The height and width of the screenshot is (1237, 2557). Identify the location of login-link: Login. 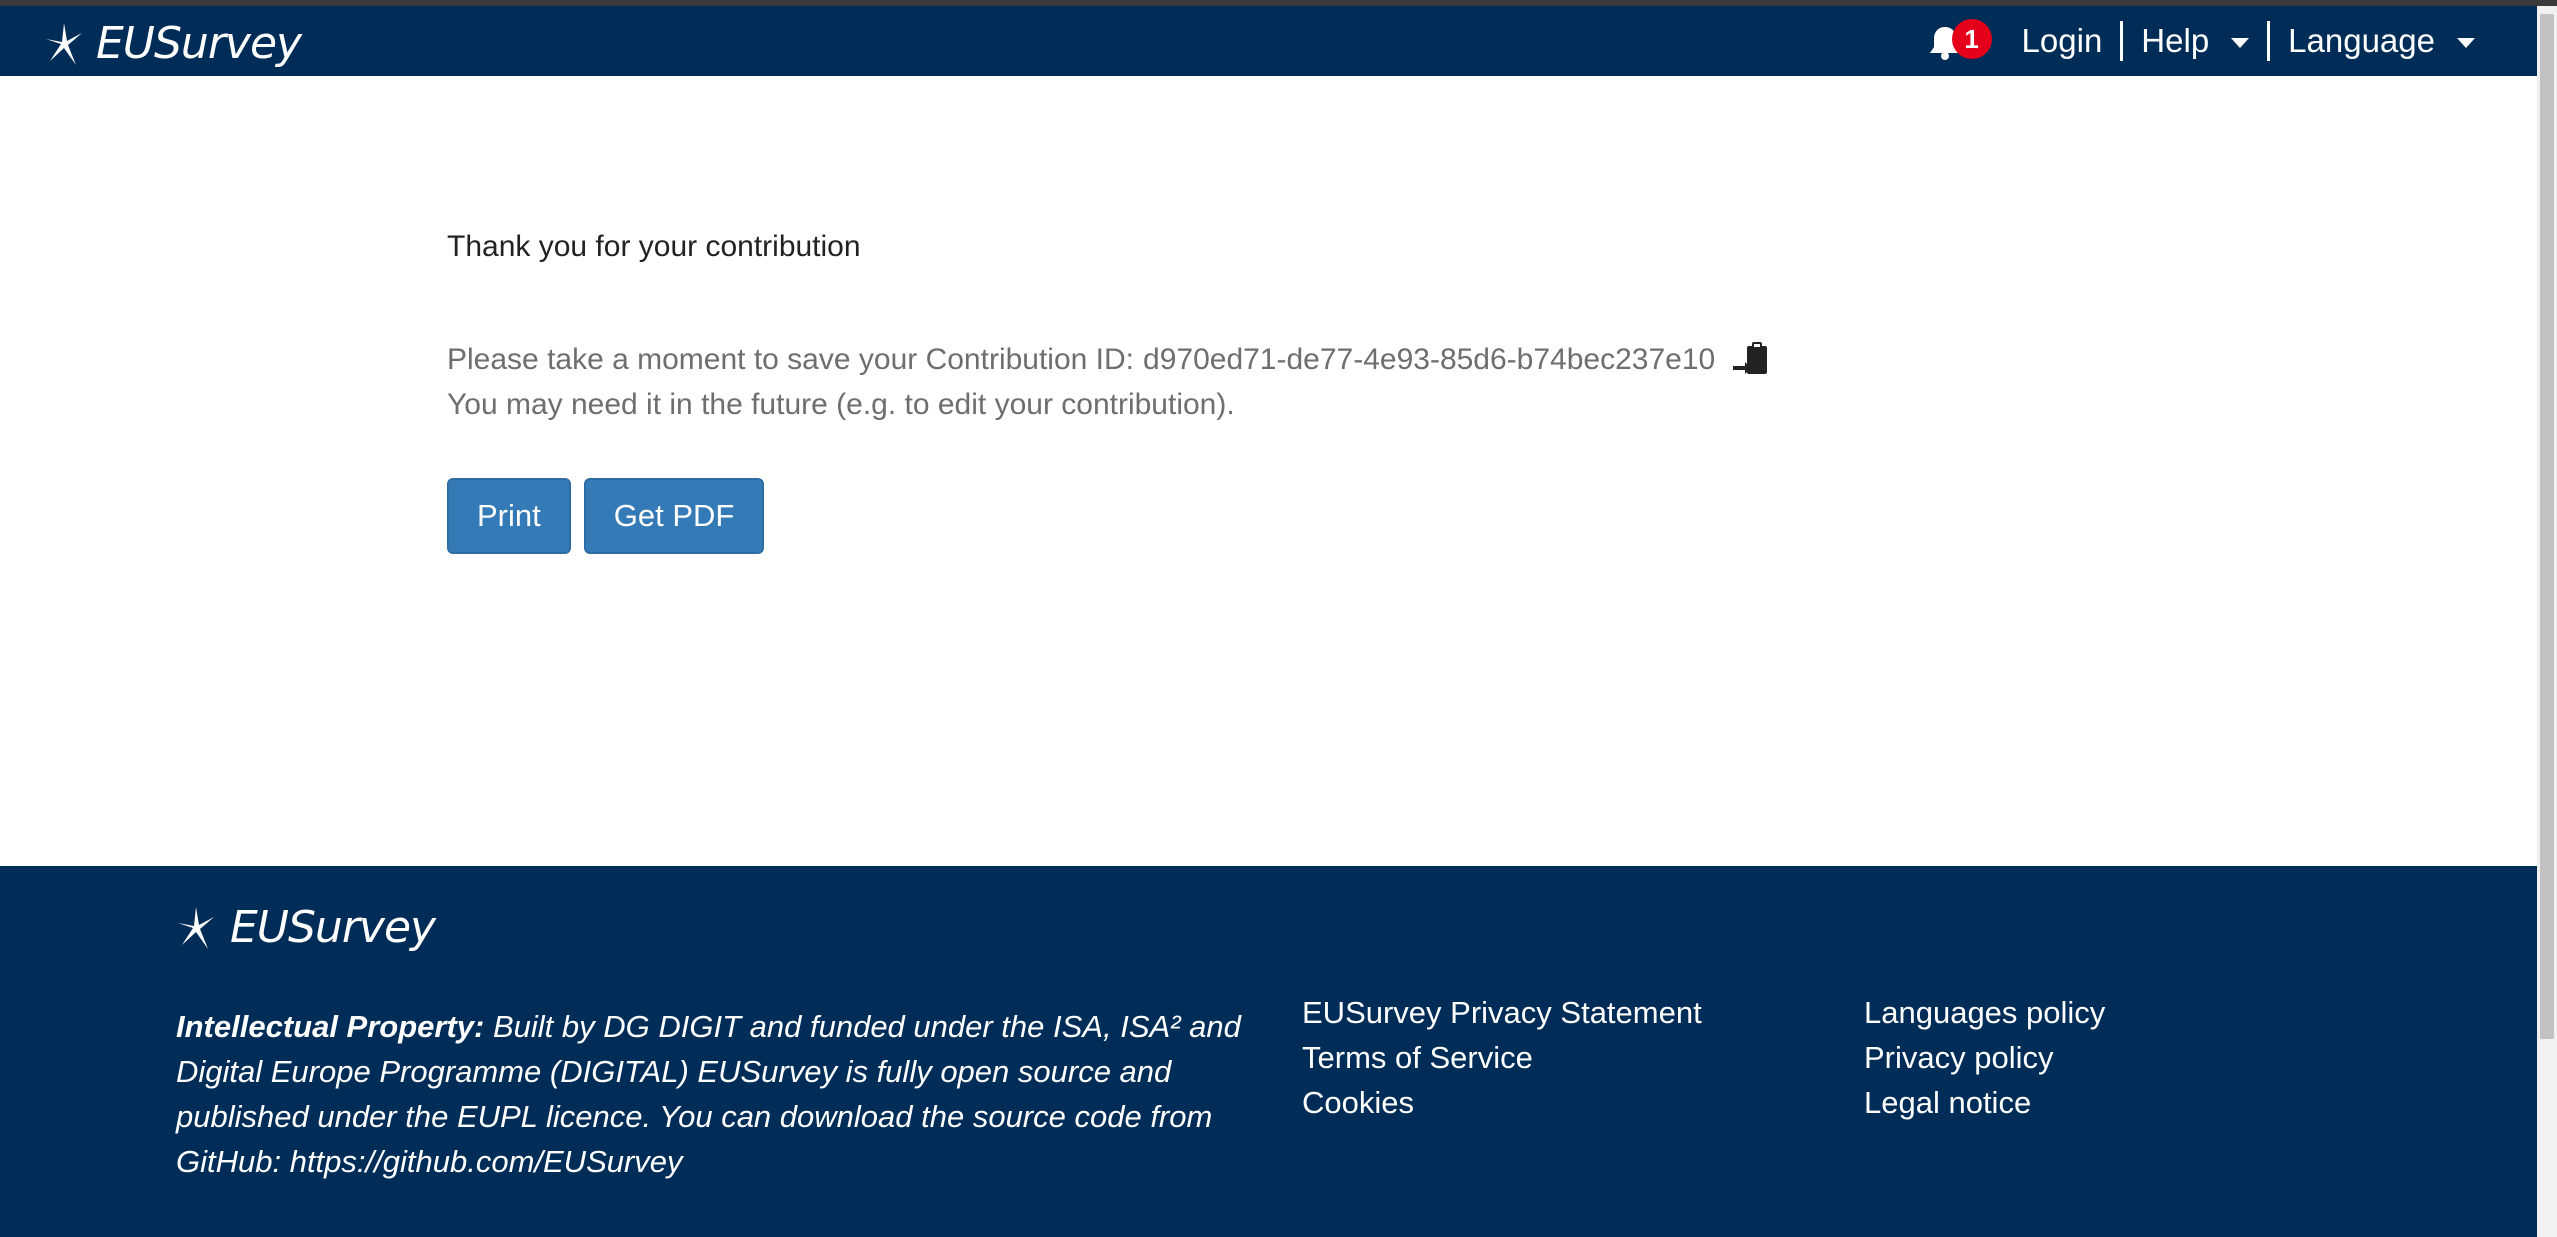
(2062, 41).